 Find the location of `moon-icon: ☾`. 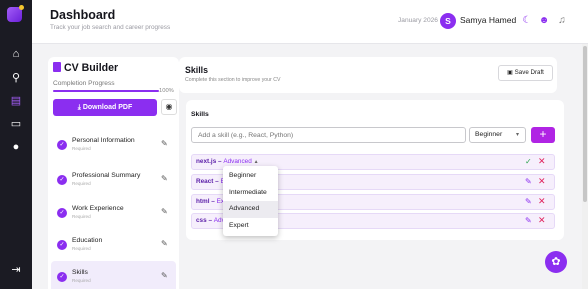

moon-icon: ☾ is located at coordinates (527, 21).